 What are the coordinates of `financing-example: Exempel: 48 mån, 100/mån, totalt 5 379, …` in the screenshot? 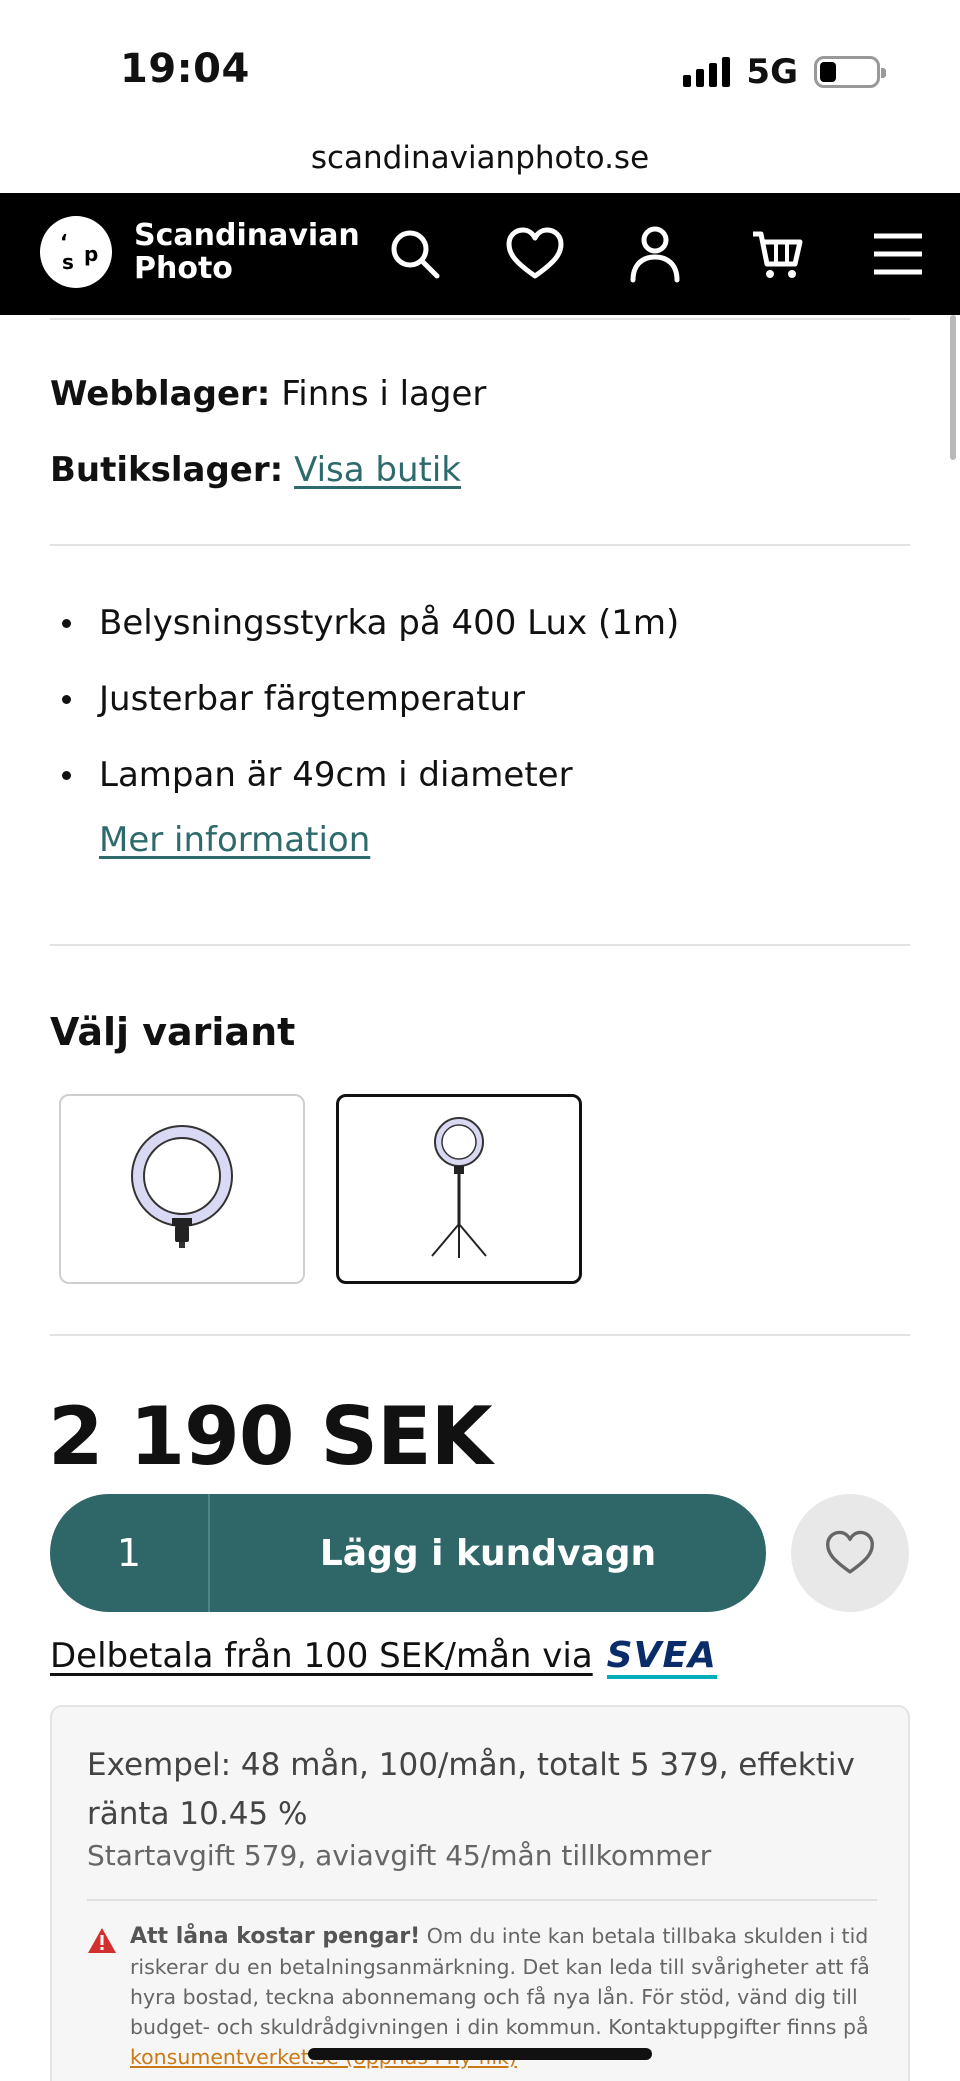 It's located at (471, 1789).